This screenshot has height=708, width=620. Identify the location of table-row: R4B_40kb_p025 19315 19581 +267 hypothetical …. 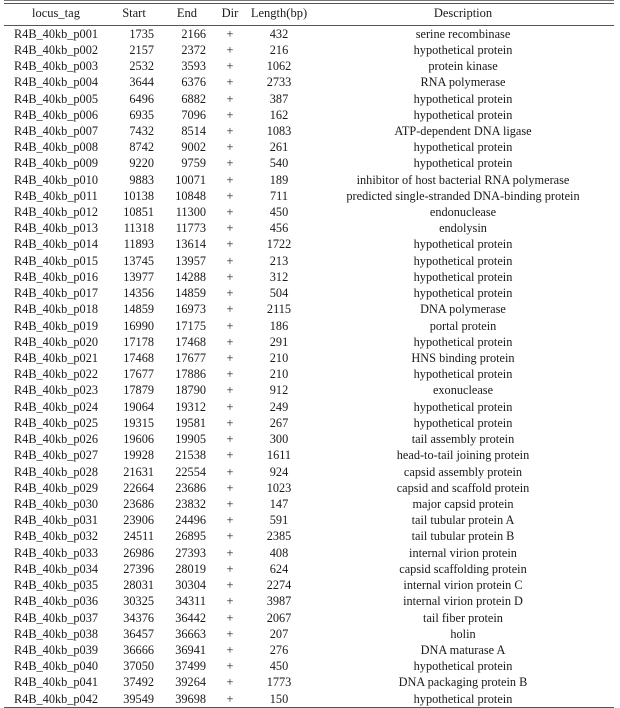
(309, 423).